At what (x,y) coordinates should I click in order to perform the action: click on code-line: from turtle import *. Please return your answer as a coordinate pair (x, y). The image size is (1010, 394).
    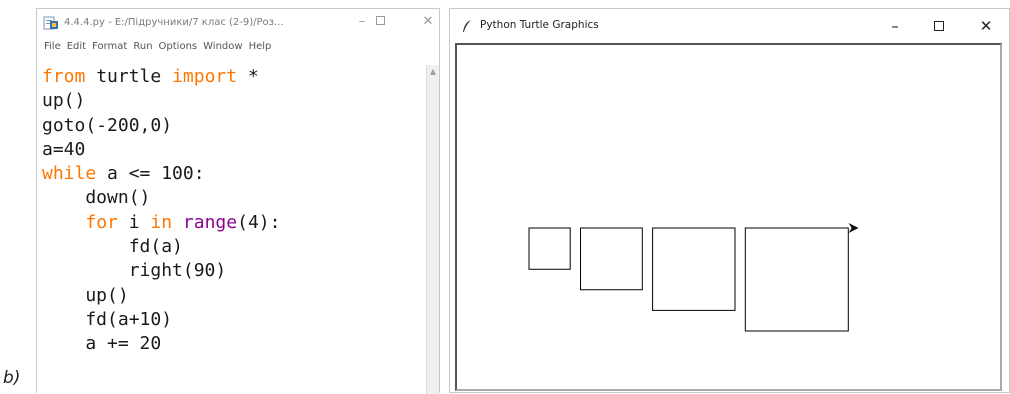
    Looking at the image, I should click on (234, 77).